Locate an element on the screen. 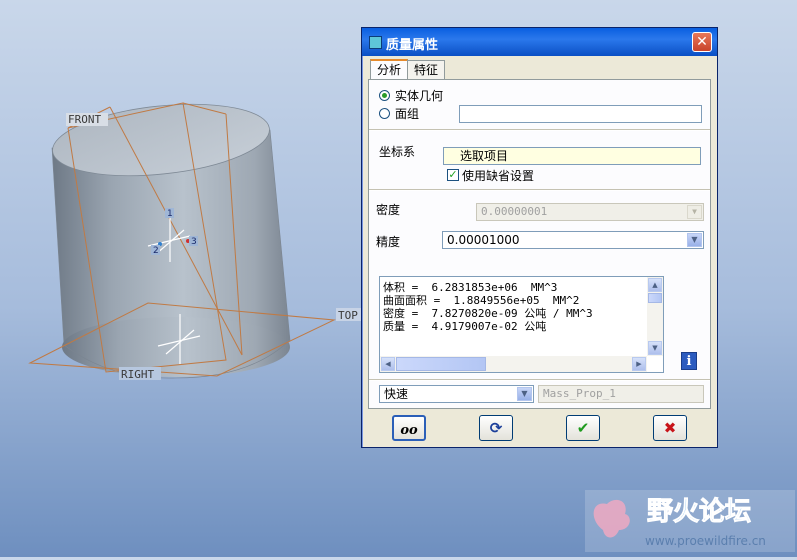 This screenshot has height=560, width=797. preview-button: oo is located at coordinates (409, 428).